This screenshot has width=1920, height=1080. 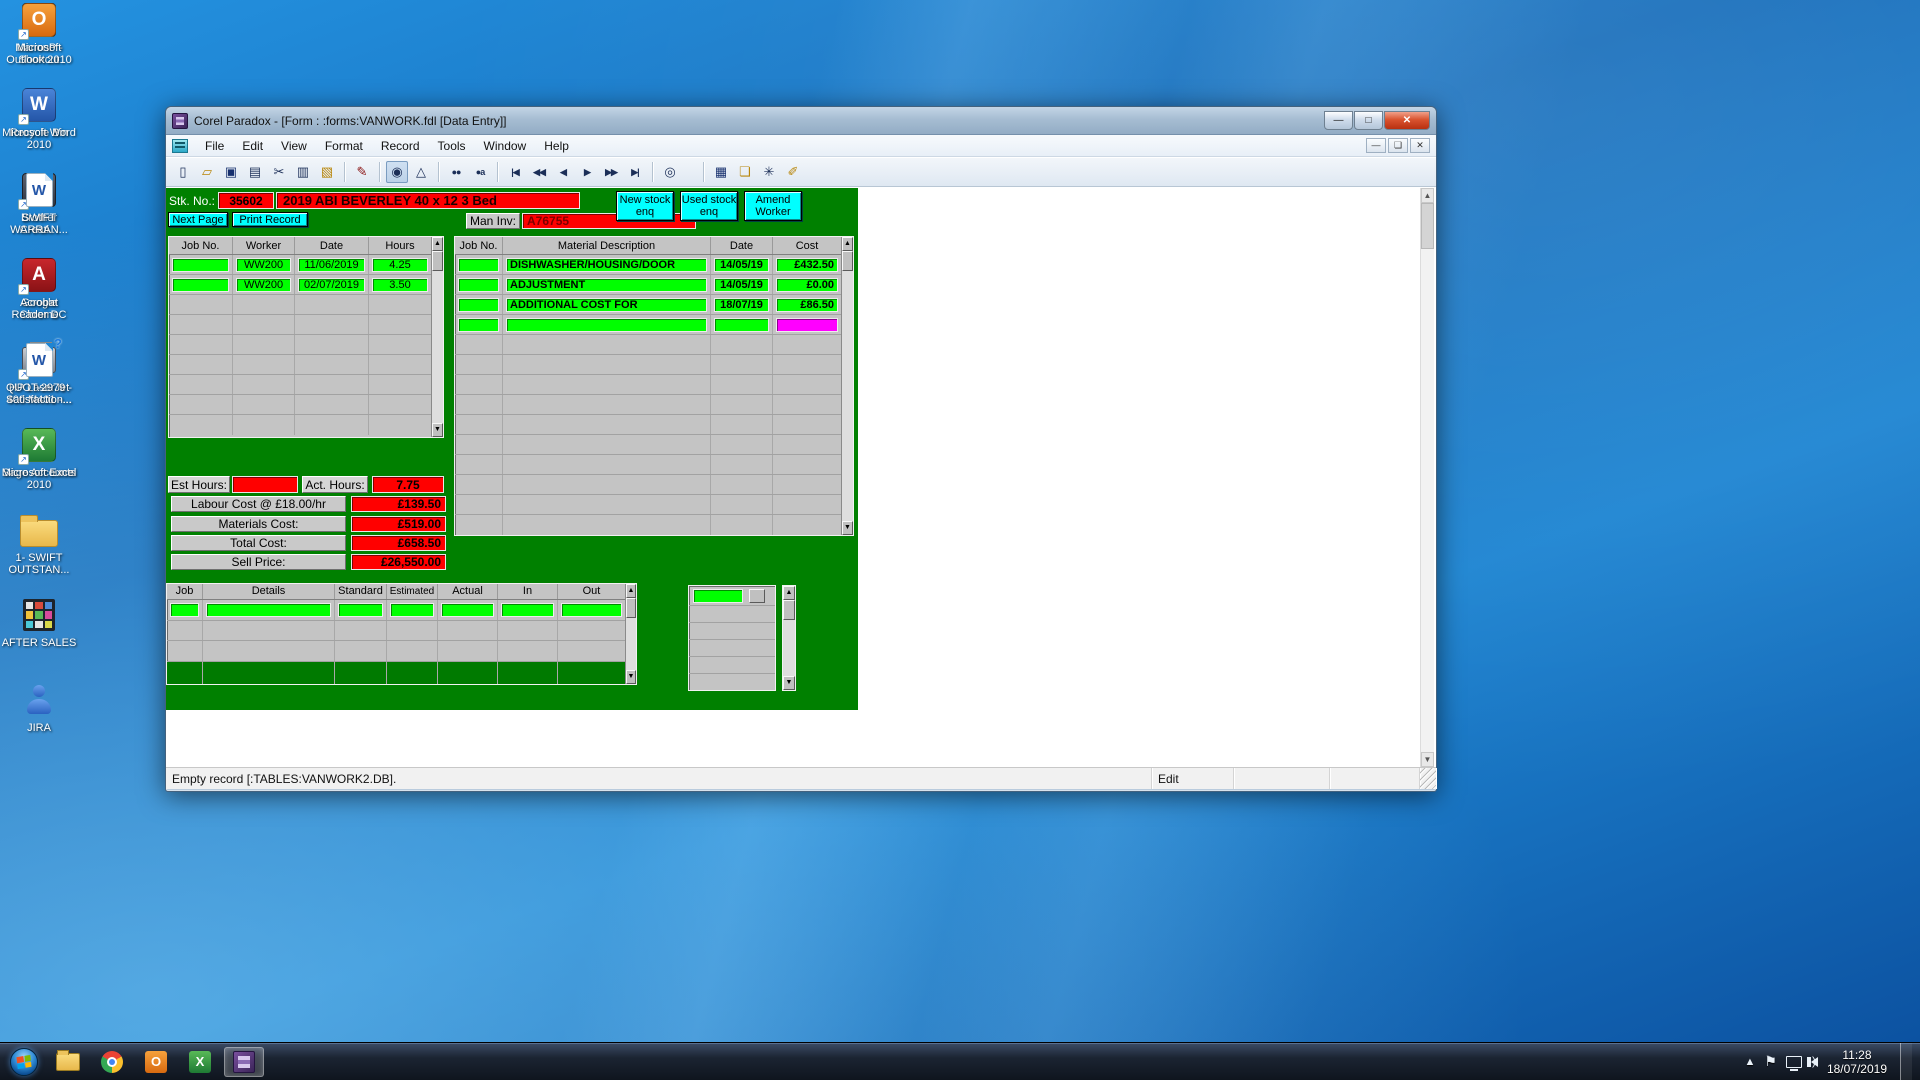 I want to click on show-hidden-icons-button: ▲, so click(x=1749, y=1062).